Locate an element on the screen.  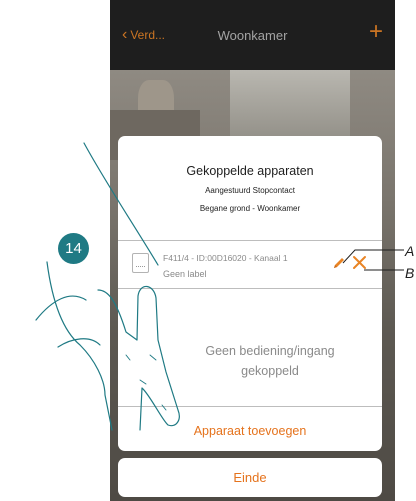
no-command-line-1: Geen bediening/ingang is located at coordinates (270, 351).